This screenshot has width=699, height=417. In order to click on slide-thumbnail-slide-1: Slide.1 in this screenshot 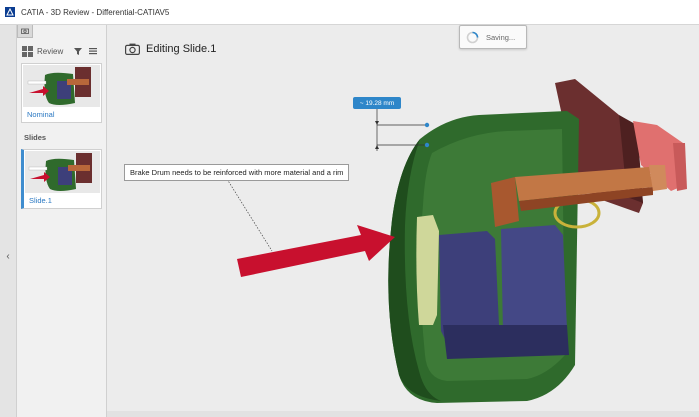, I will do `click(61, 179)`.